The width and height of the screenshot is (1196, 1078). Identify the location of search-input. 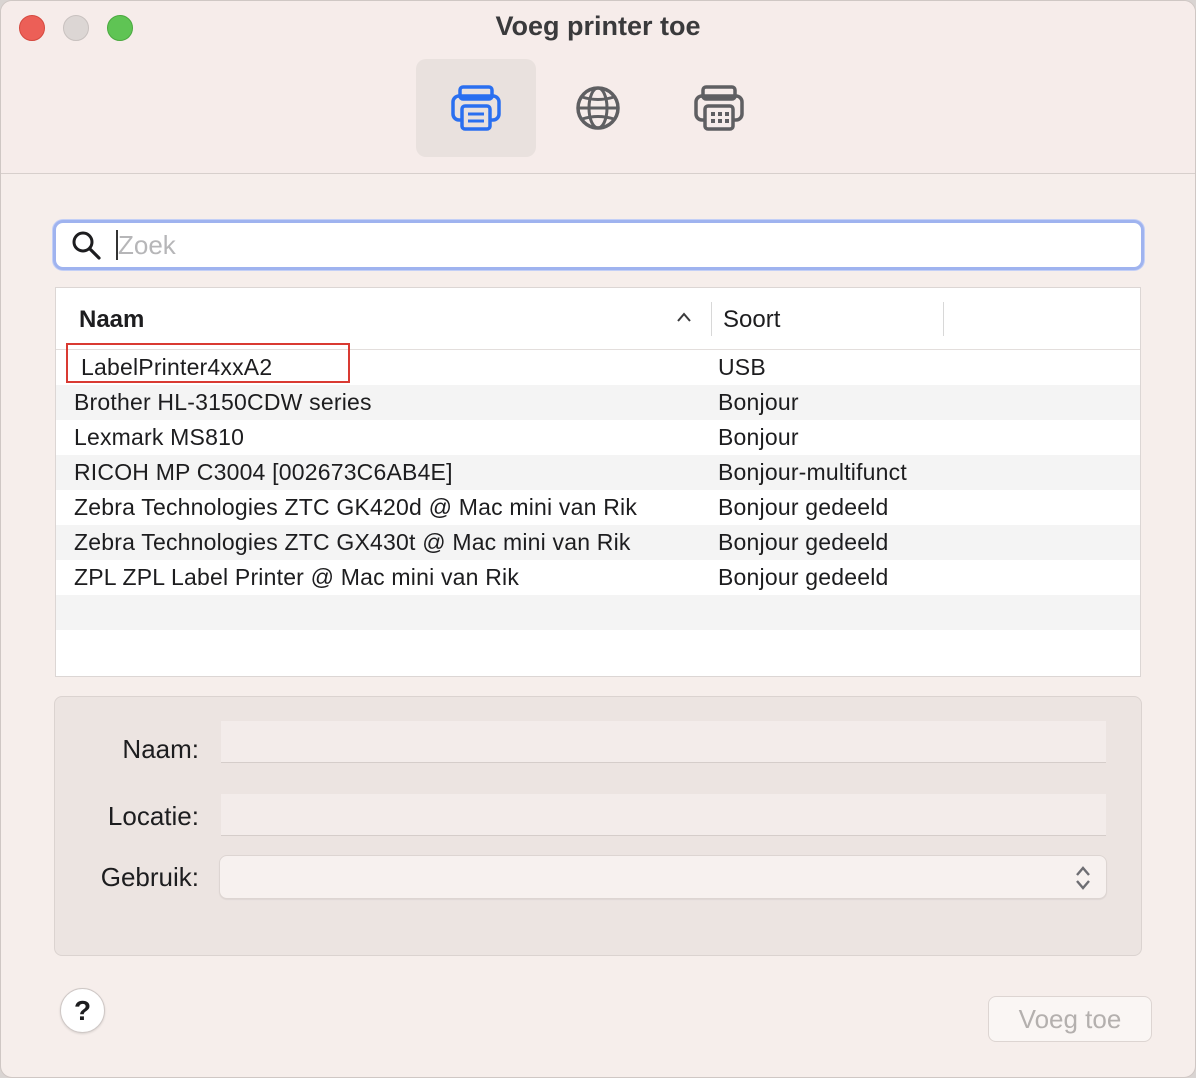
(598, 245).